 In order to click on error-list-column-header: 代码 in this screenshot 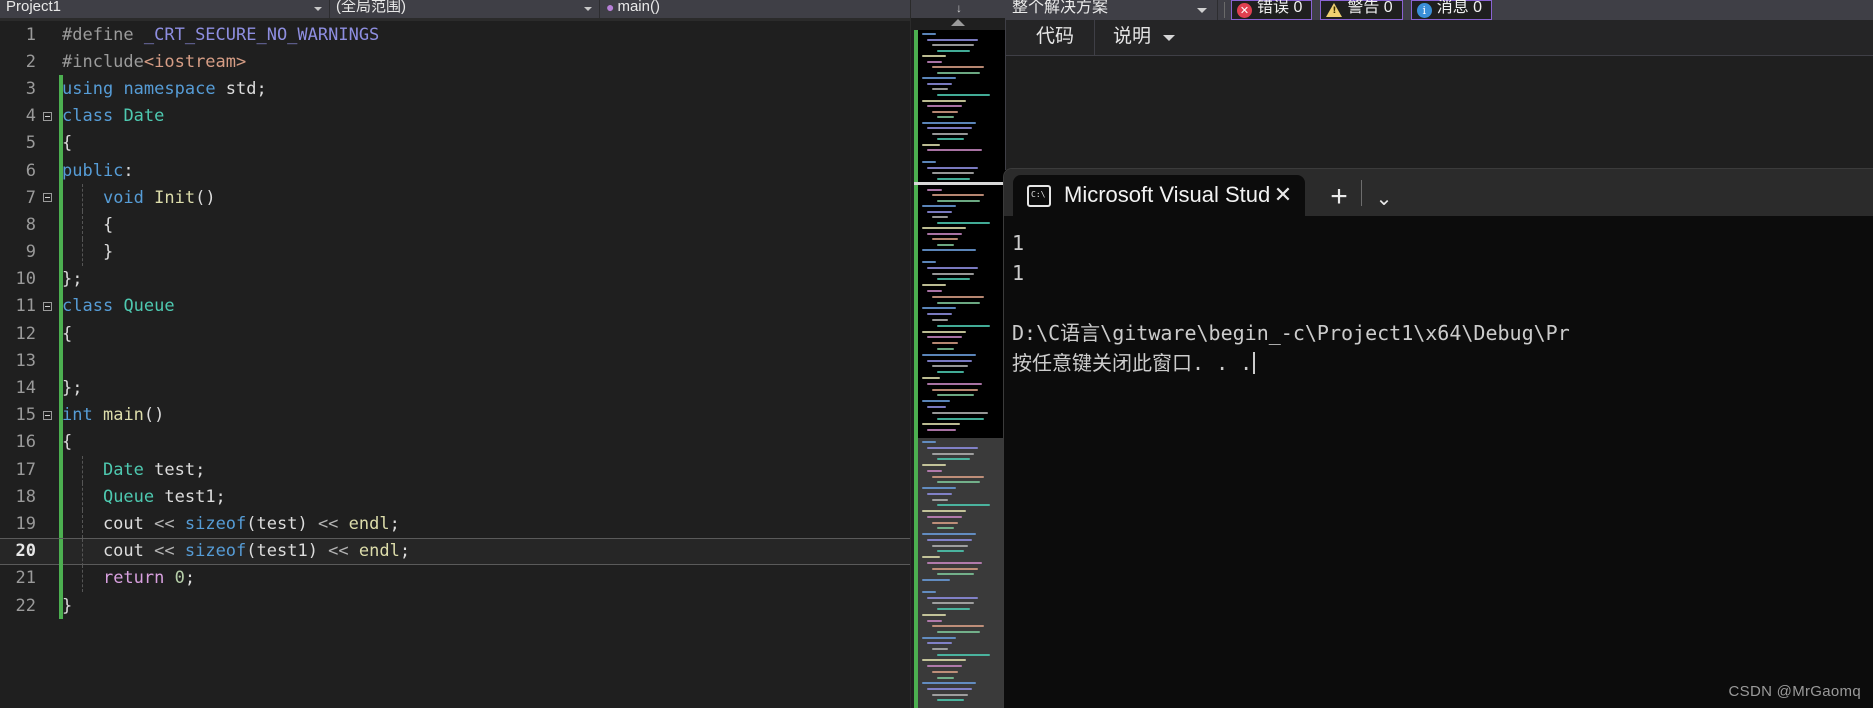, I will do `click(1051, 37)`.